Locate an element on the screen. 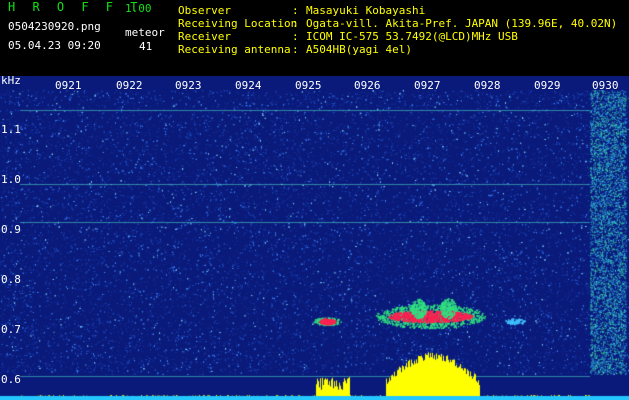  info-key: Receiving antenna is located at coordinates (234, 49).